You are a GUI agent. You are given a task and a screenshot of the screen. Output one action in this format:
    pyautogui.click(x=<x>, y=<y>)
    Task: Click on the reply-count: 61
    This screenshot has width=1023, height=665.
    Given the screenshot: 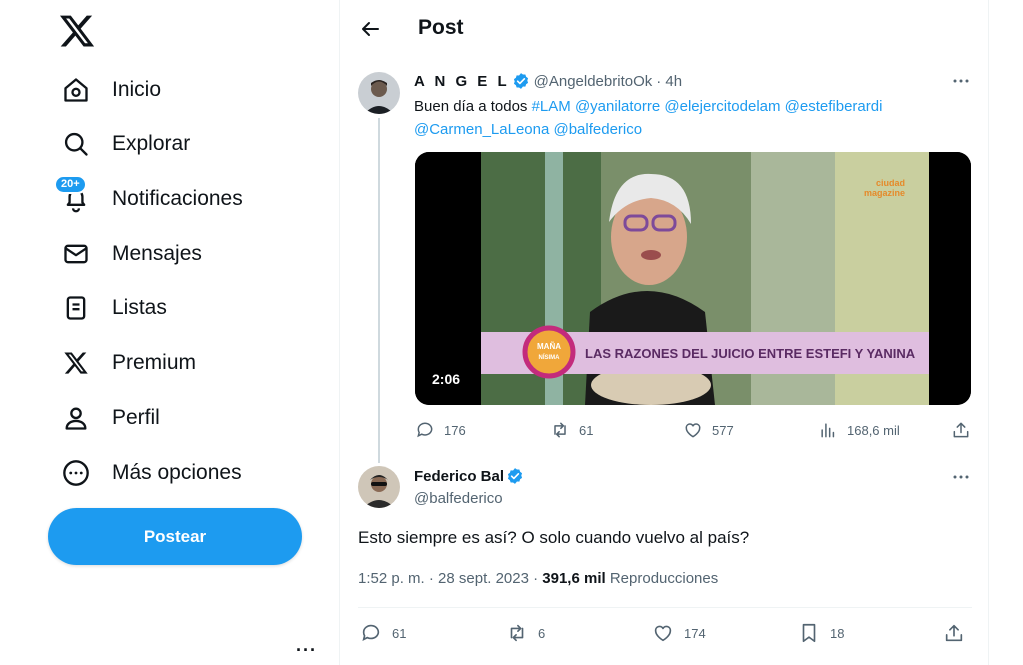 What is the action you would take?
    pyautogui.click(x=399, y=633)
    